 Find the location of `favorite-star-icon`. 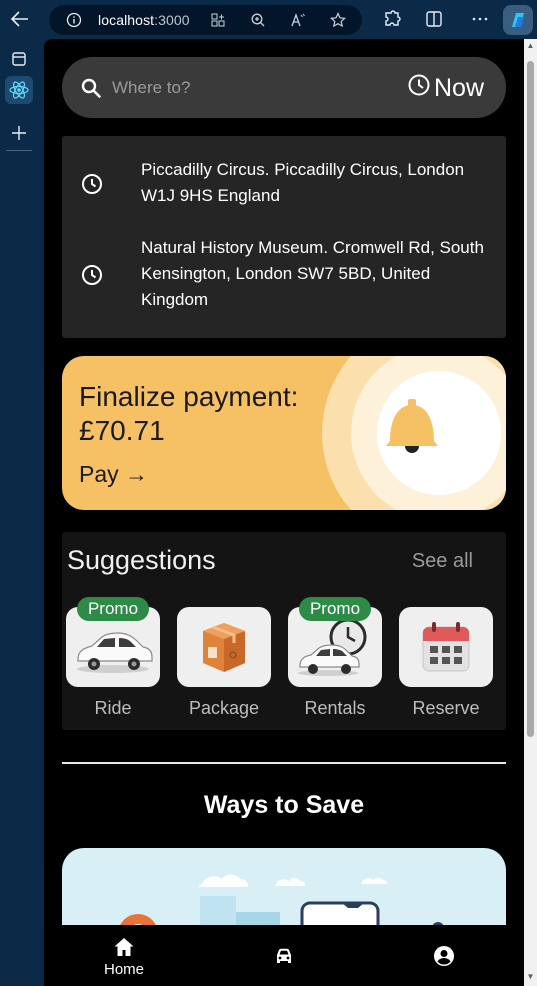

favorite-star-icon is located at coordinates (338, 20).